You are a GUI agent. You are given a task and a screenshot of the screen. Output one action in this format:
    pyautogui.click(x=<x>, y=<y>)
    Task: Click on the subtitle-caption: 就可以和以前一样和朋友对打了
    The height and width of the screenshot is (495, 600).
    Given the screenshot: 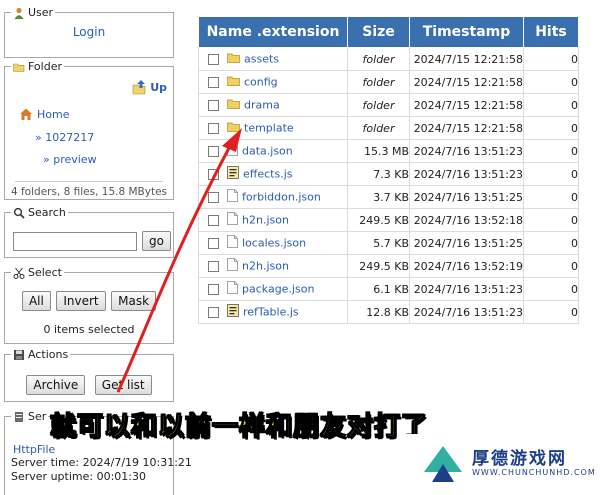 What is the action you would take?
    pyautogui.click(x=239, y=427)
    